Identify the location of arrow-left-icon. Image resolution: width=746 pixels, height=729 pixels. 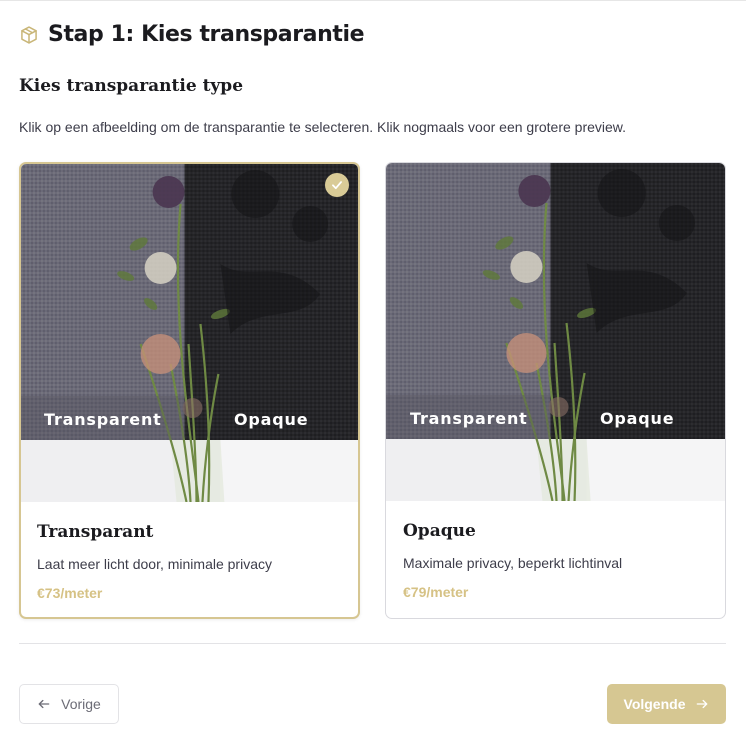
(44, 704).